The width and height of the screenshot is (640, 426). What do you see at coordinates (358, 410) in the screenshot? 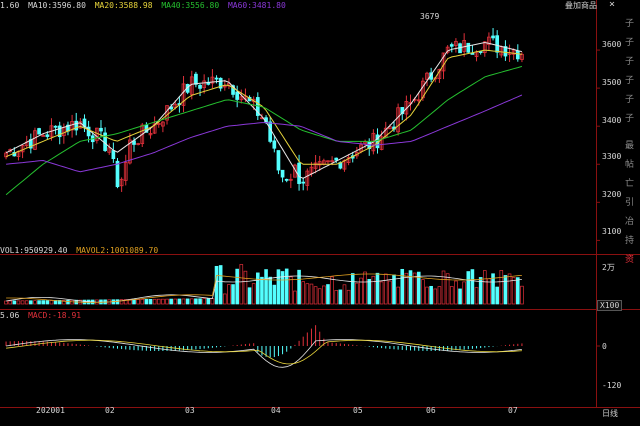
I see `date-axis-label: 05` at bounding box center [358, 410].